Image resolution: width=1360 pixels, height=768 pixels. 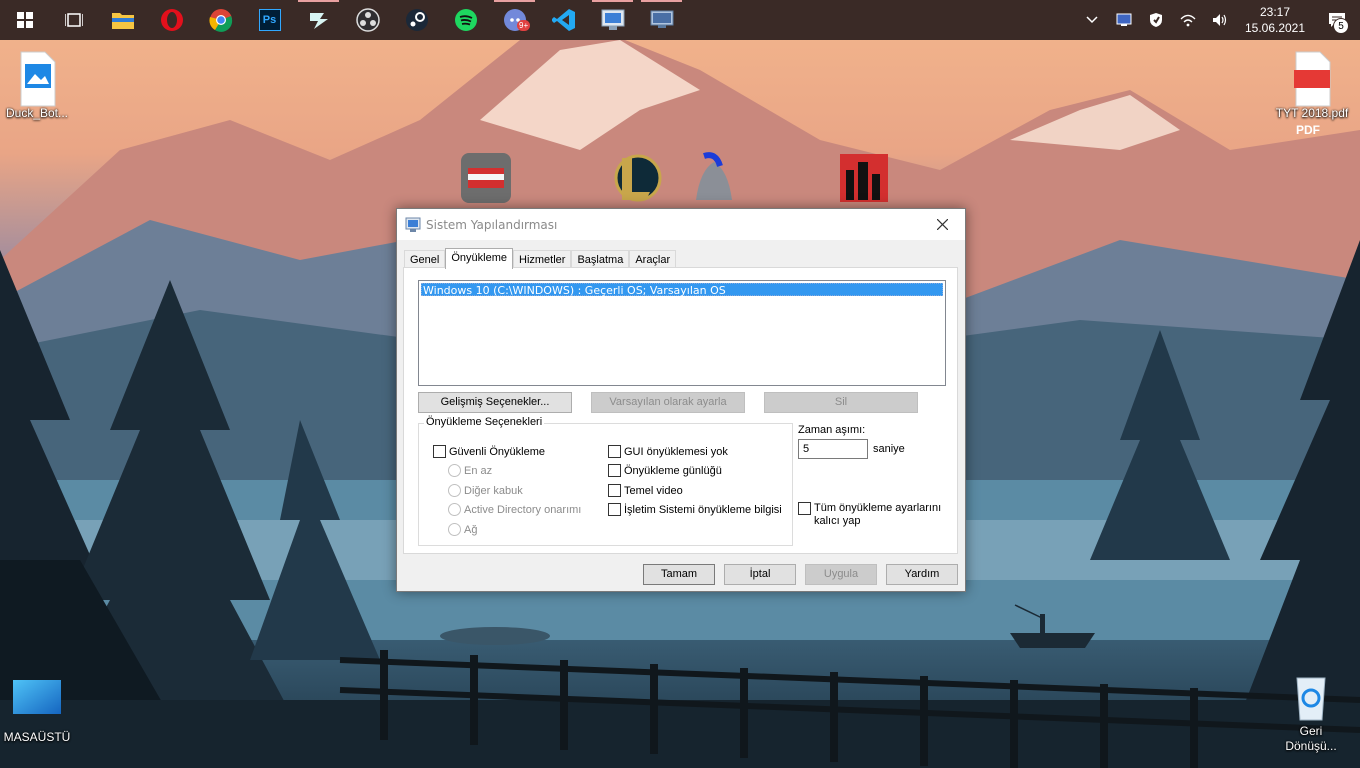 What do you see at coordinates (492, 224) in the screenshot?
I see `dialog-title: Sistem Yapılandırması` at bounding box center [492, 224].